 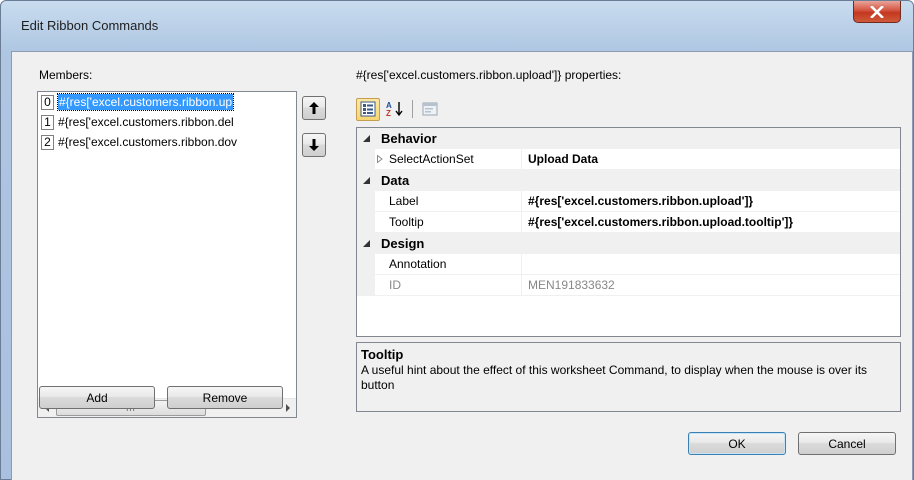 I want to click on categorized-button, so click(x=368, y=109).